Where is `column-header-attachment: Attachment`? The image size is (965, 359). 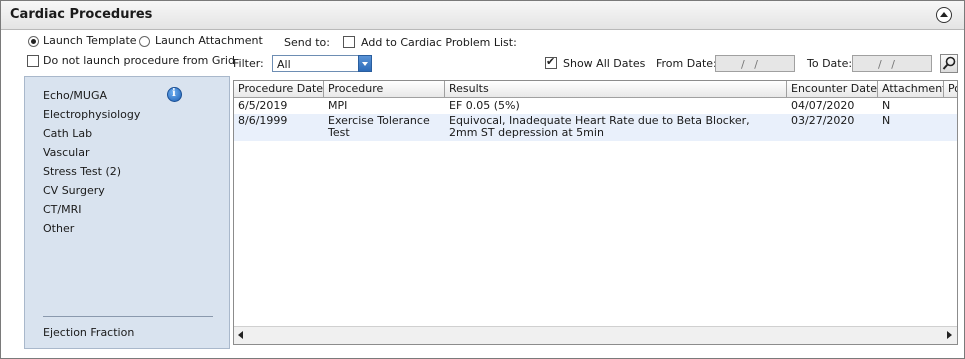
column-header-attachment: Attachment is located at coordinates (911, 89).